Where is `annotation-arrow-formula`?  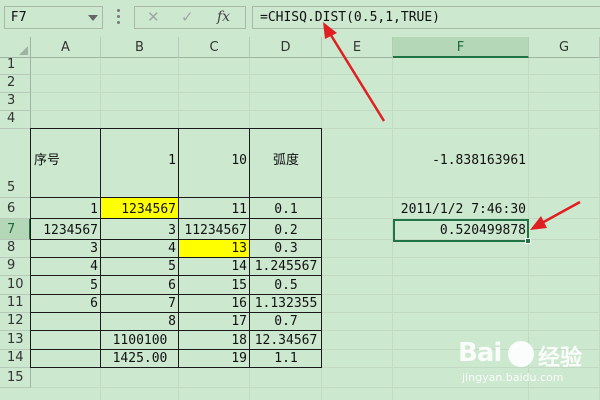 annotation-arrow-formula is located at coordinates (356, 76).